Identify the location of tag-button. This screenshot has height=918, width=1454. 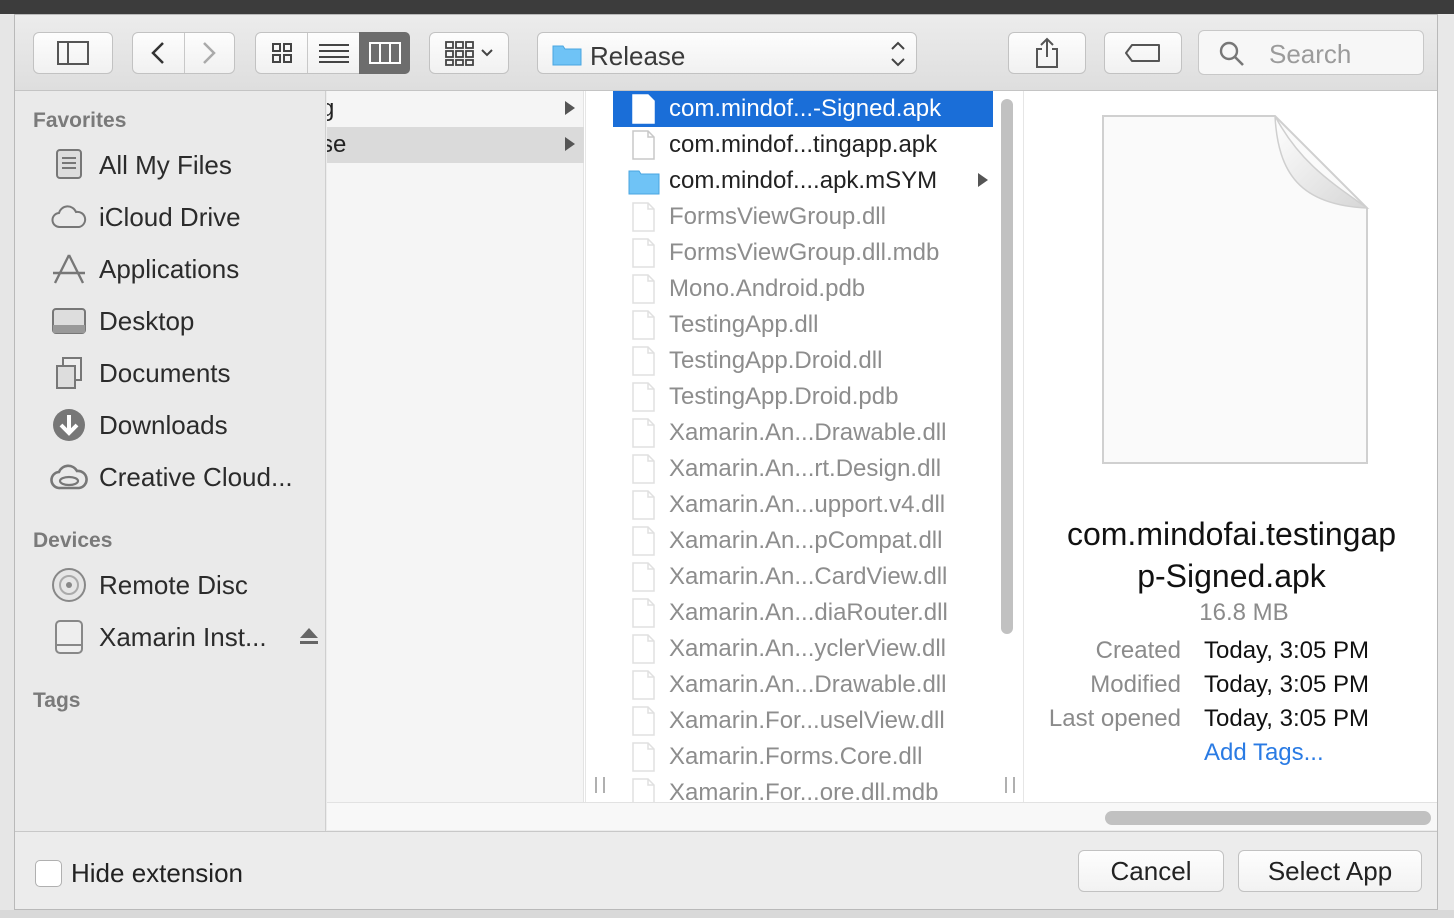
(1143, 53).